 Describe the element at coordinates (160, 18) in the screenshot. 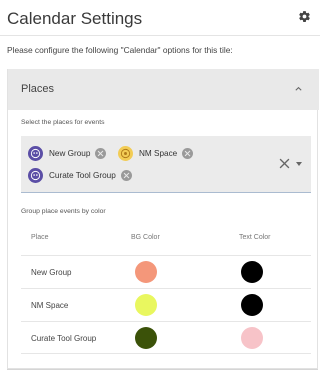

I see `settings-header: Calendar Settings` at that location.